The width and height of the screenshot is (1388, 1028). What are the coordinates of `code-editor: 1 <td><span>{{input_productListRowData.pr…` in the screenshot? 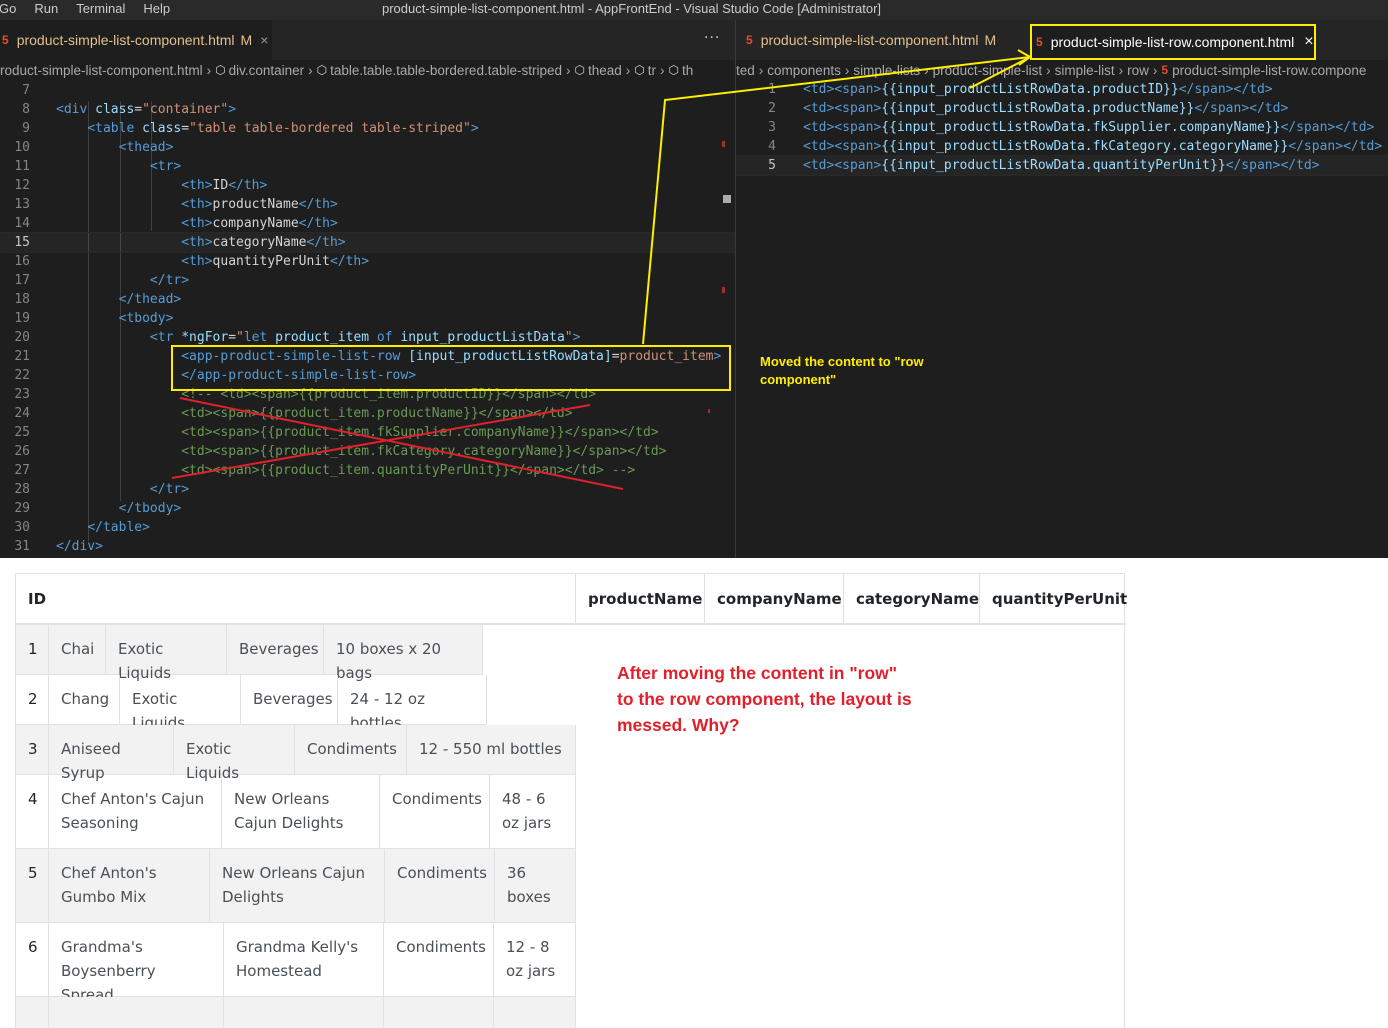 It's located at (1062, 128).